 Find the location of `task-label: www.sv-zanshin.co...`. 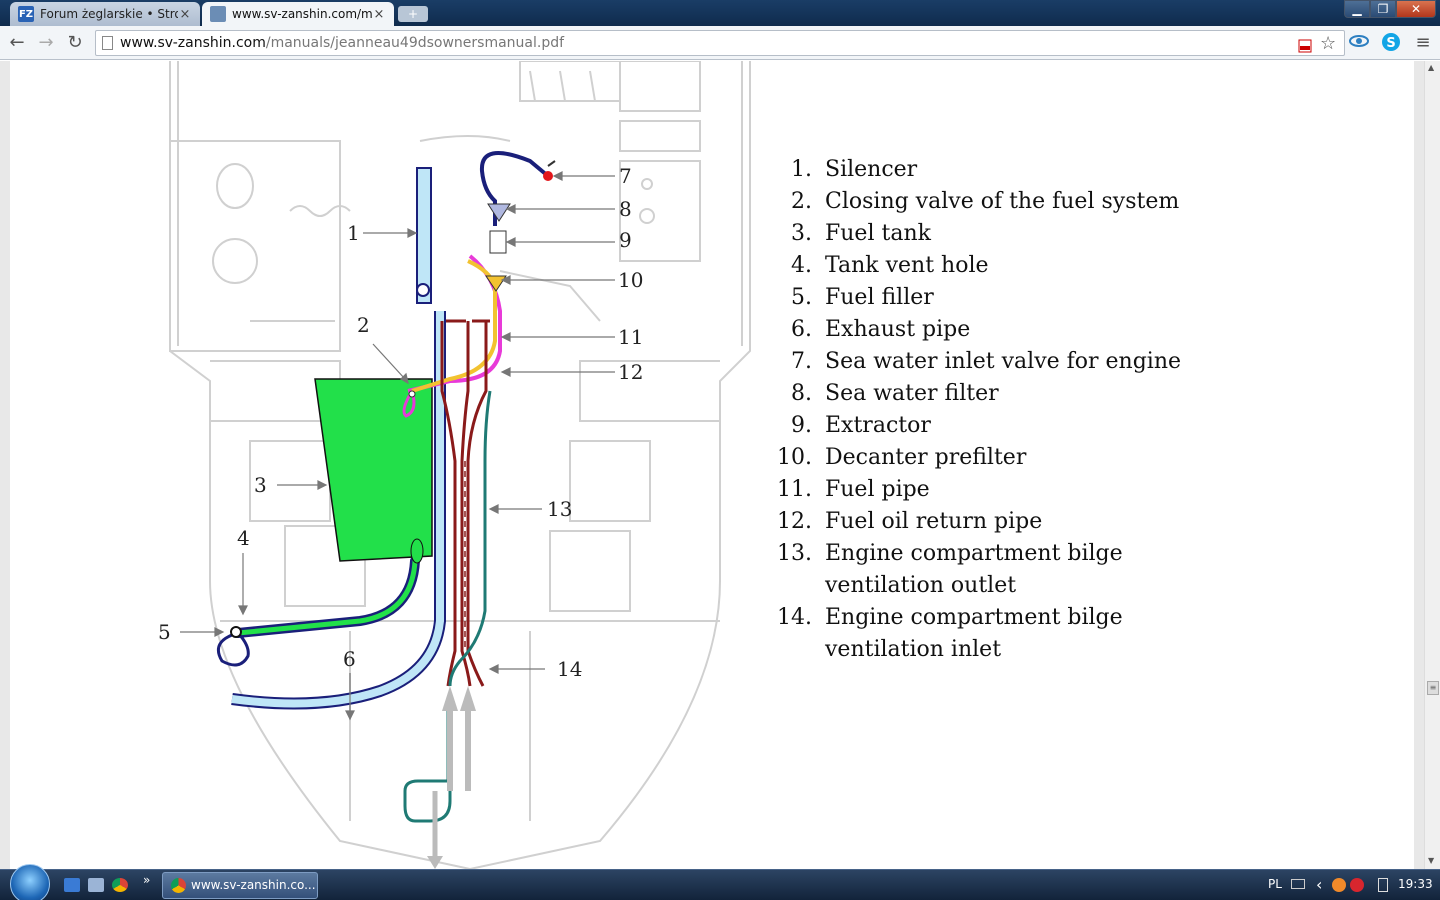

task-label: www.sv-zanshin.co... is located at coordinates (253, 885).